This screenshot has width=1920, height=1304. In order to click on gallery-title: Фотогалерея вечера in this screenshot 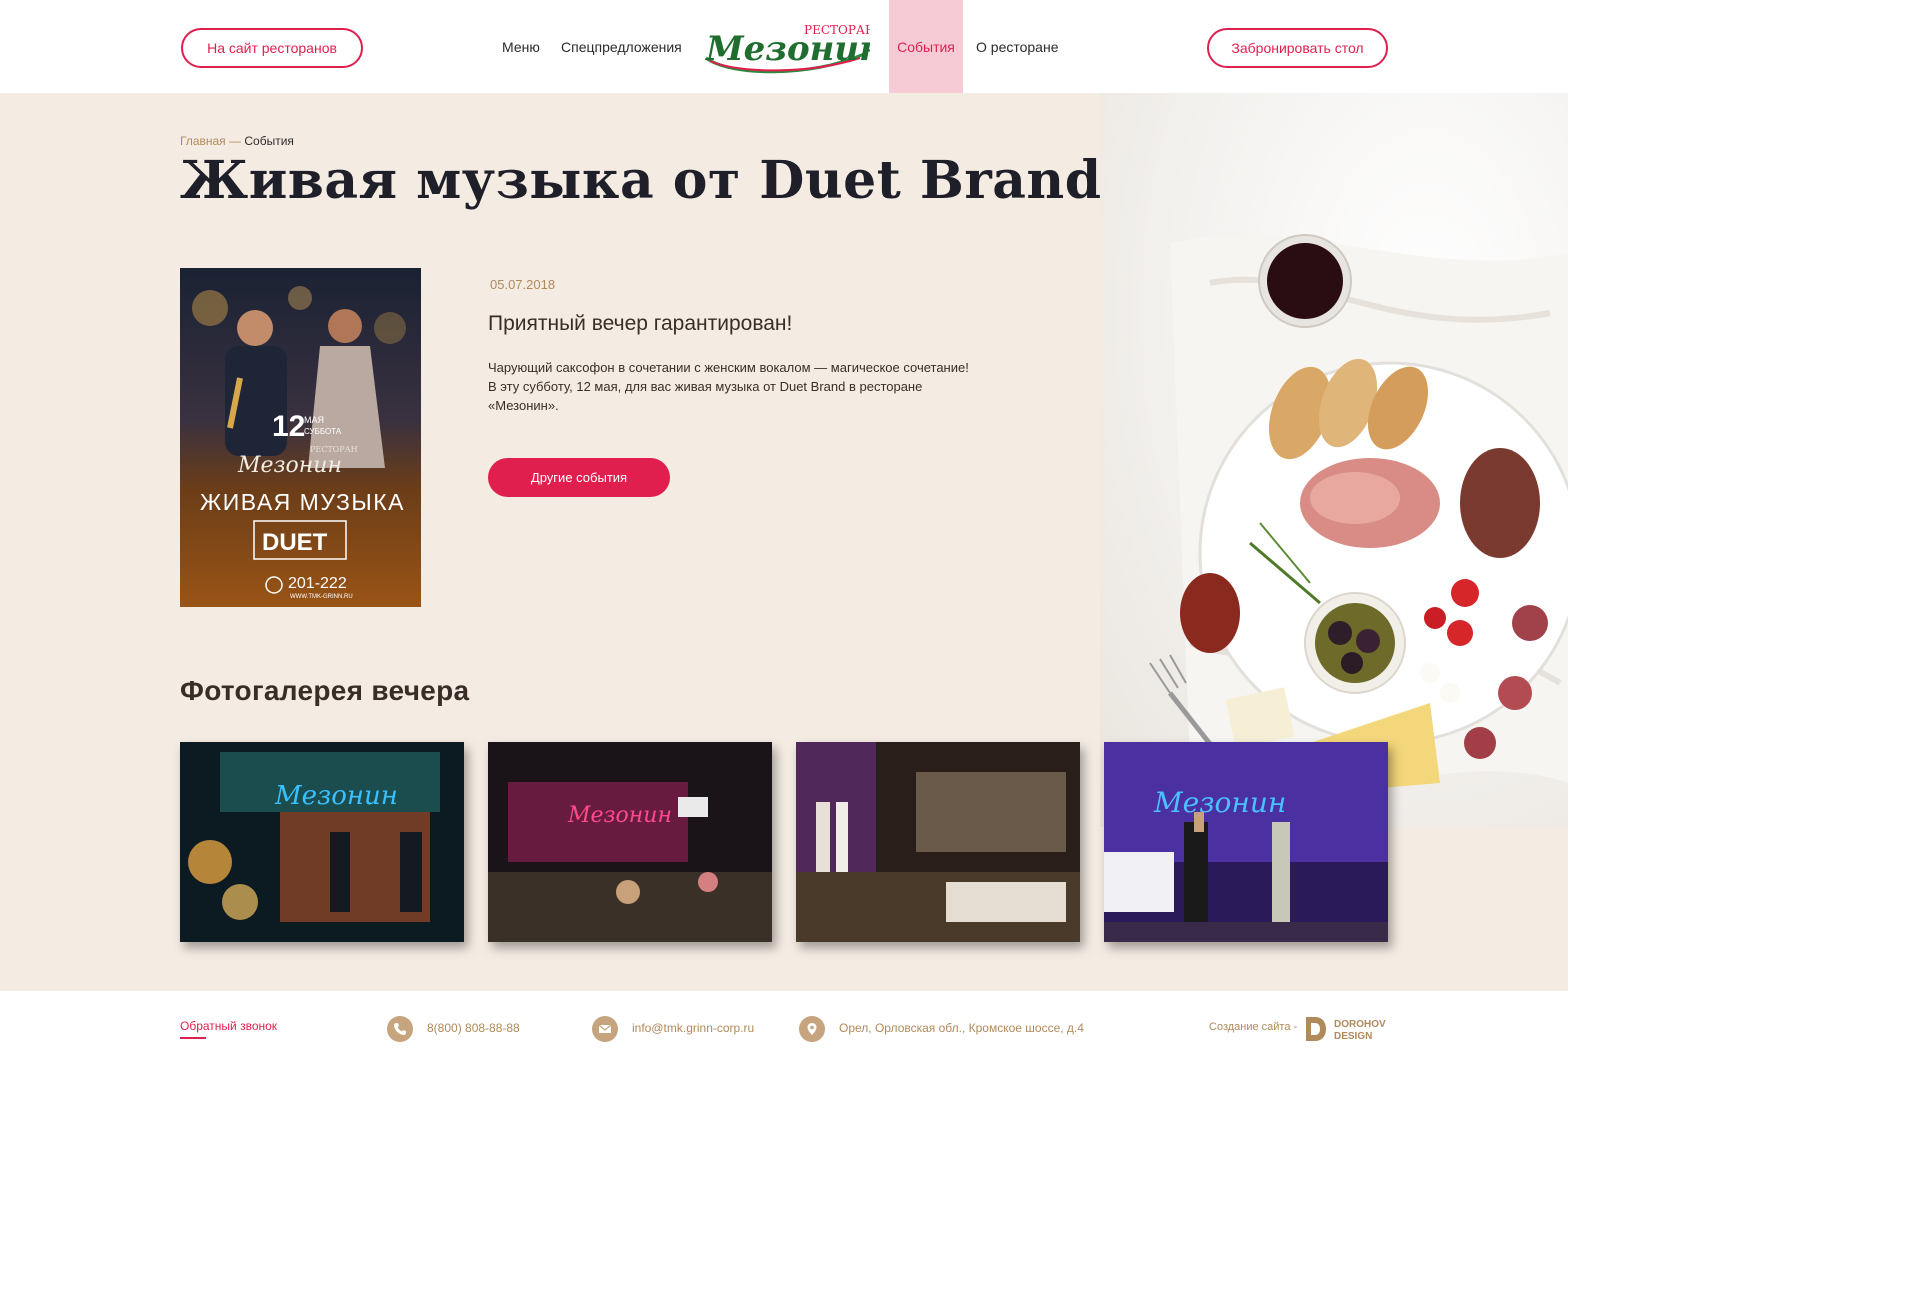, I will do `click(325, 690)`.